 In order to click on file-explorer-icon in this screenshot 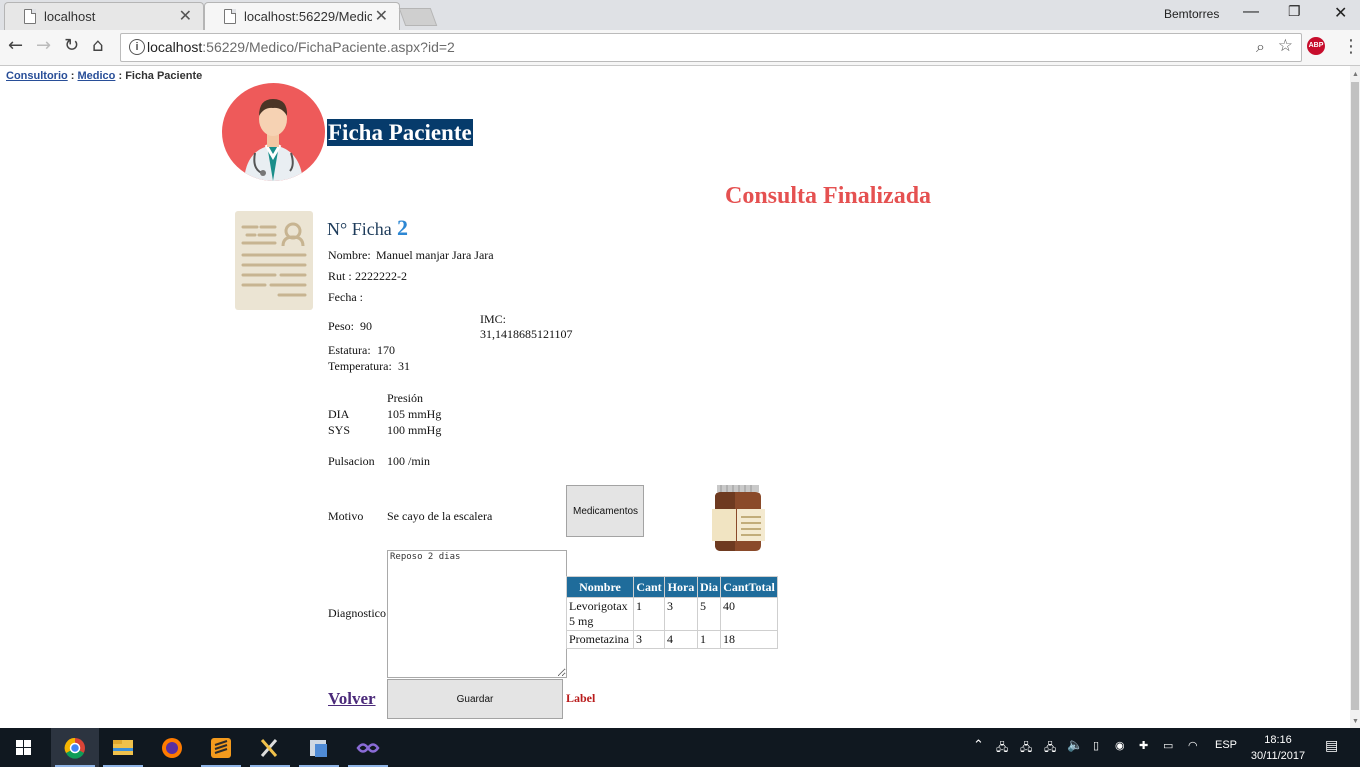, I will do `click(123, 747)`.